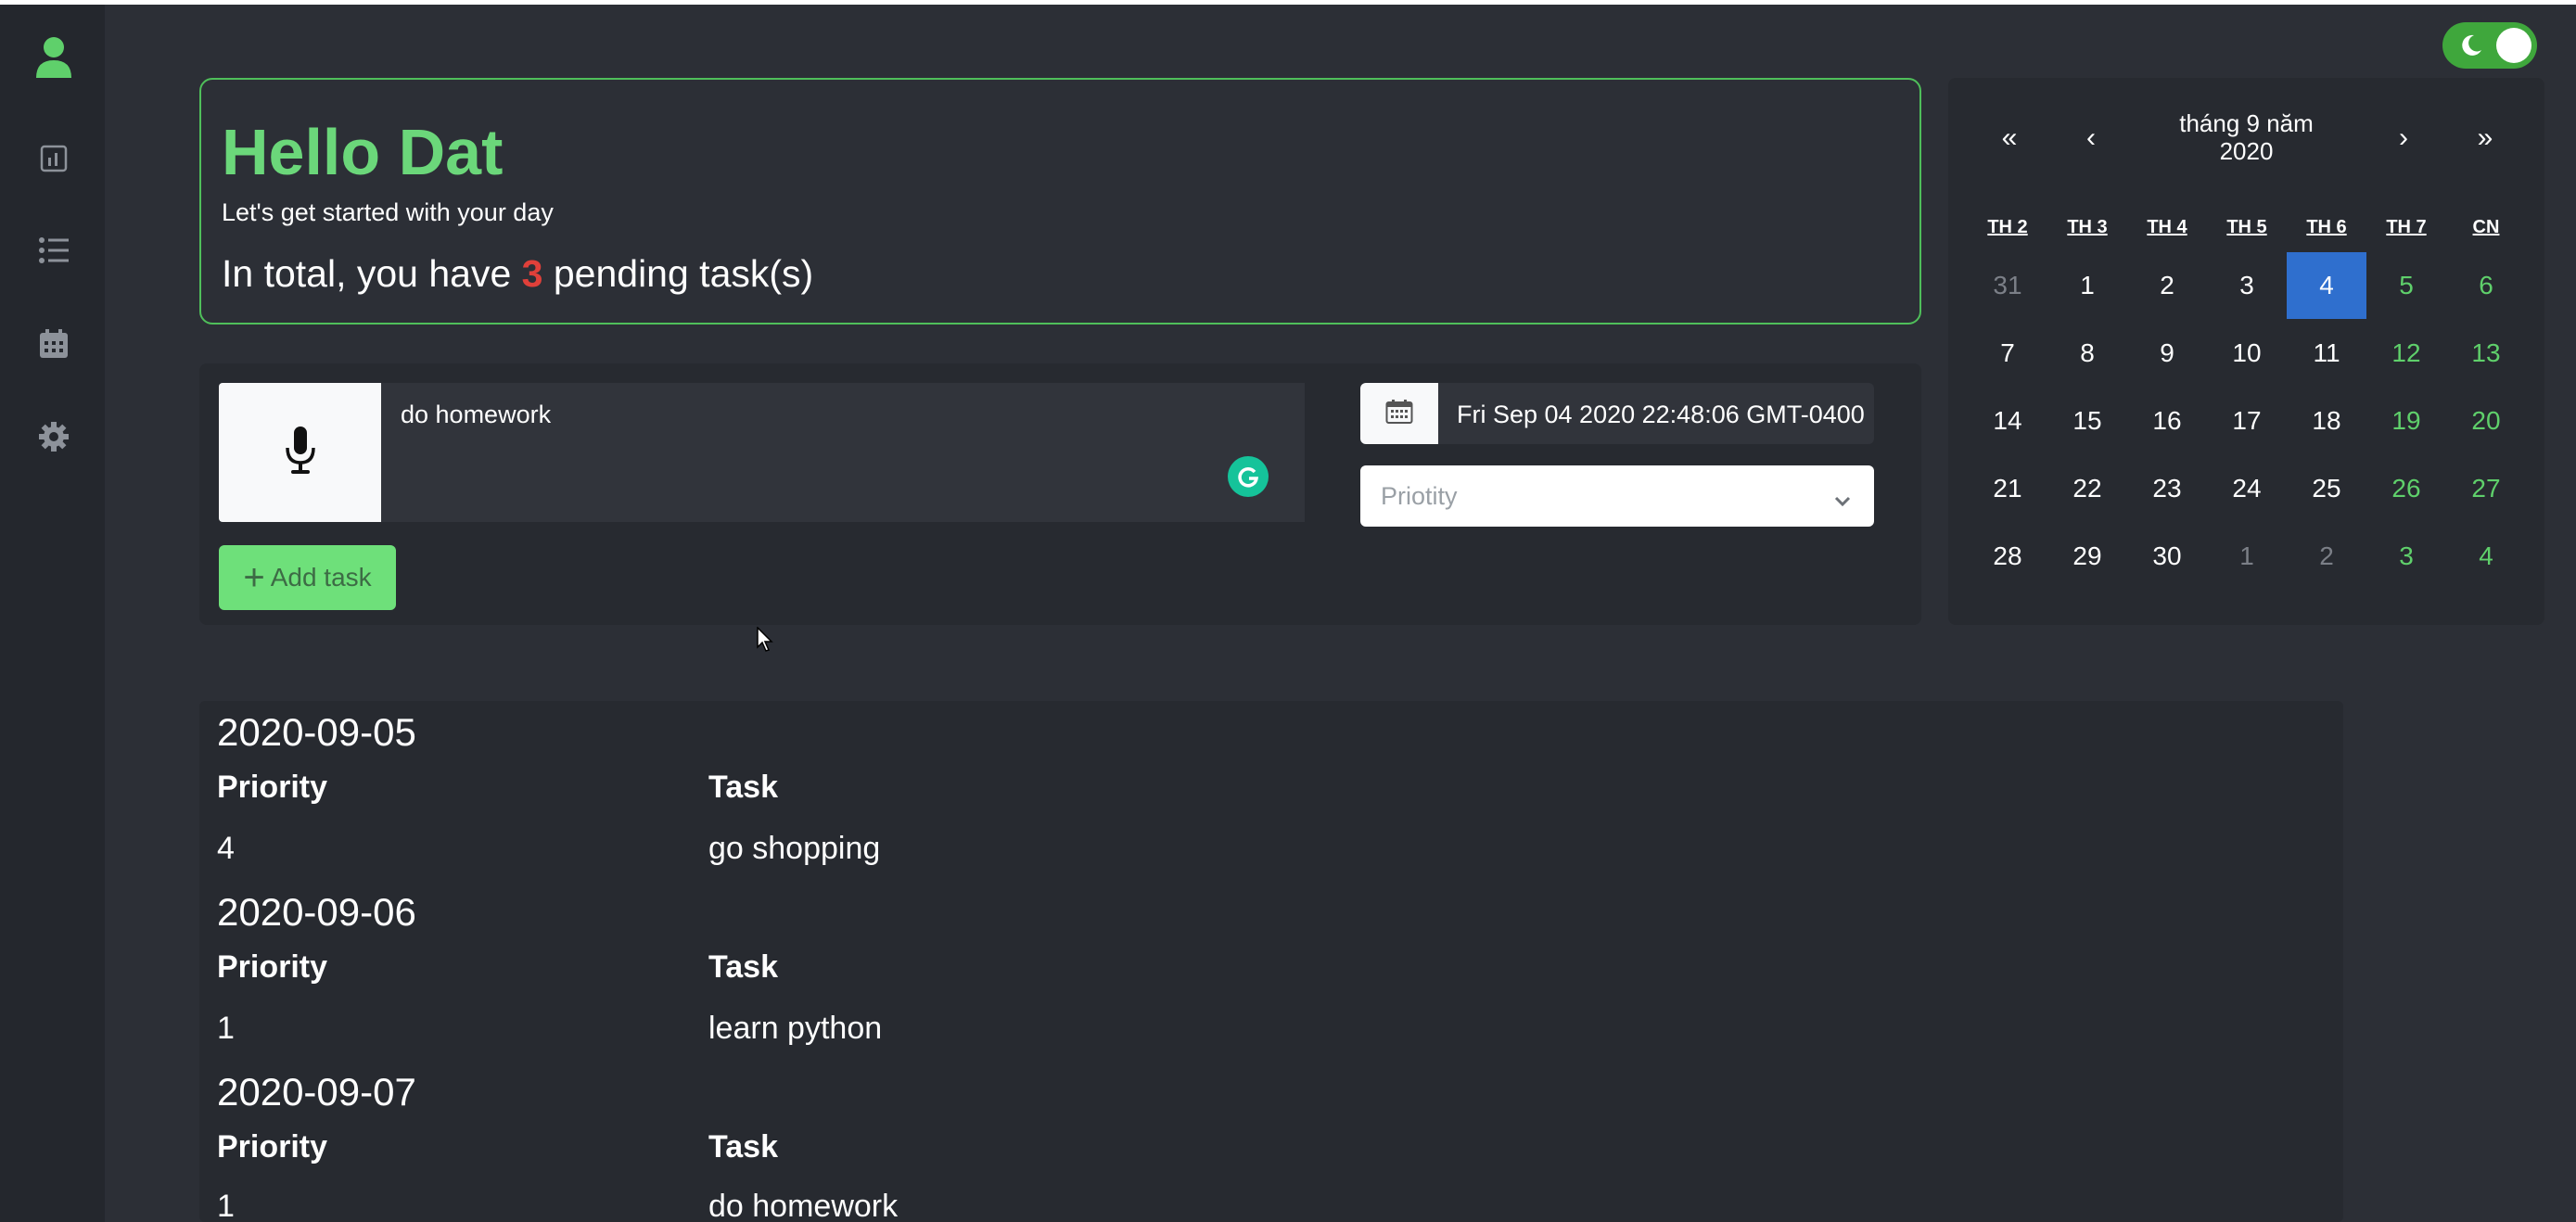 The image size is (2576, 1222). What do you see at coordinates (2007, 227) in the screenshot?
I see `weekday-header: TH 2` at bounding box center [2007, 227].